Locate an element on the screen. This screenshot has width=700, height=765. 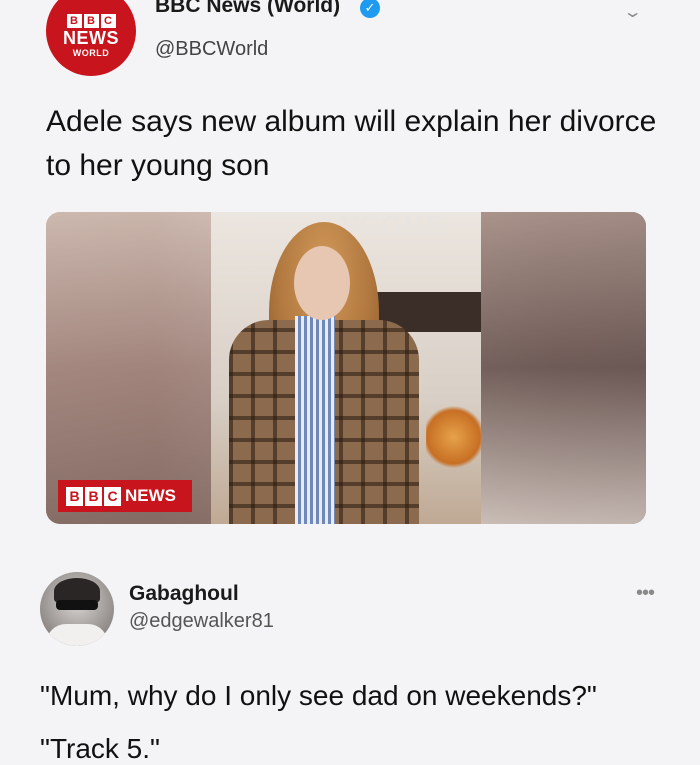
person-face is located at coordinates (322, 283).